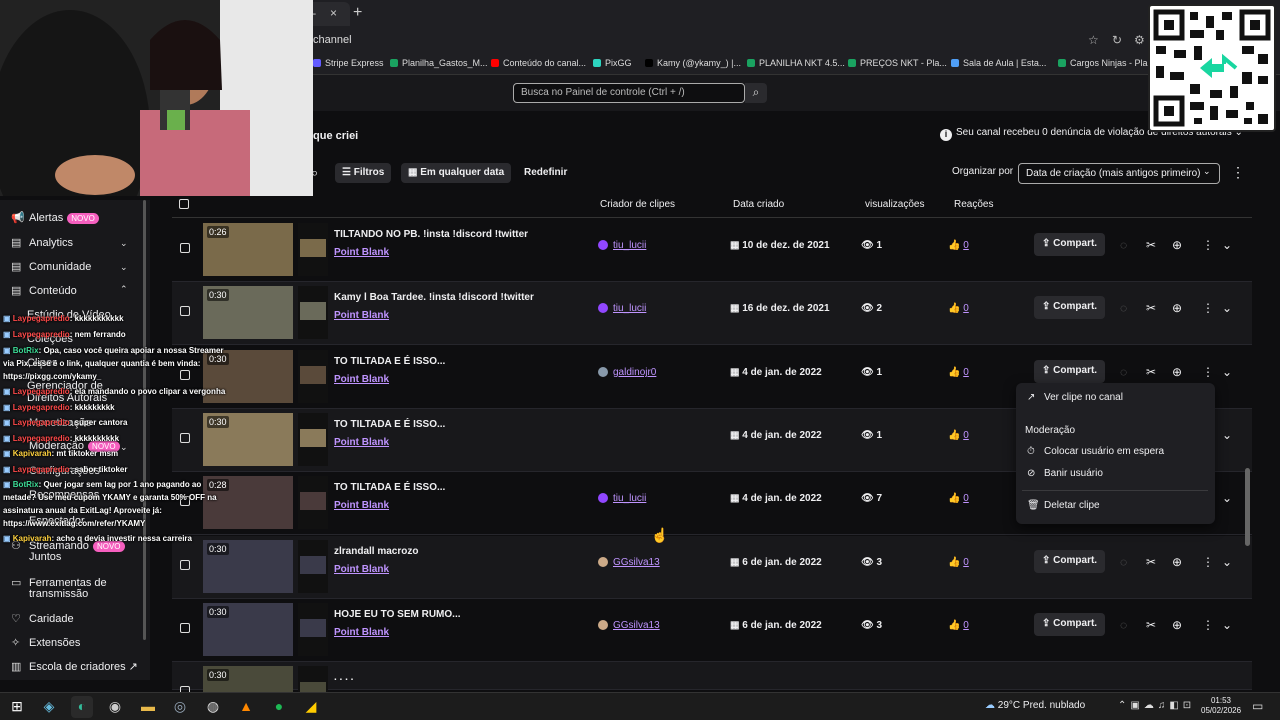 Image resolution: width=1280 pixels, height=720 pixels. Describe the element at coordinates (246, 707) in the screenshot. I see `app-icon: ▲` at that location.